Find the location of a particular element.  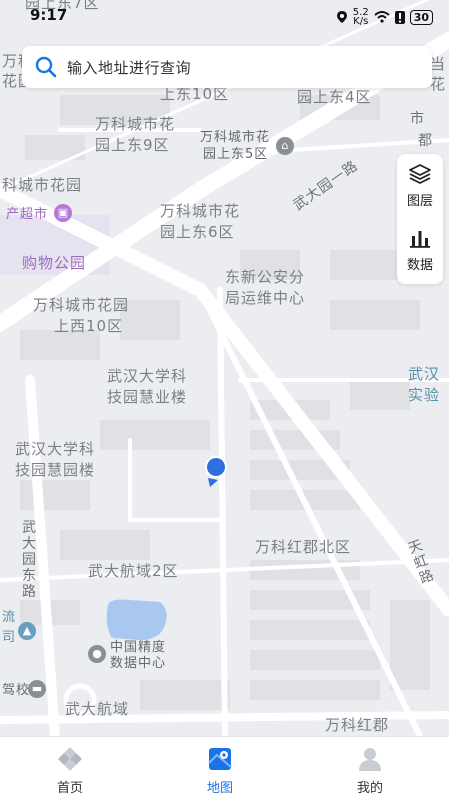

road-label-shi: 市 is located at coordinates (417, 119).